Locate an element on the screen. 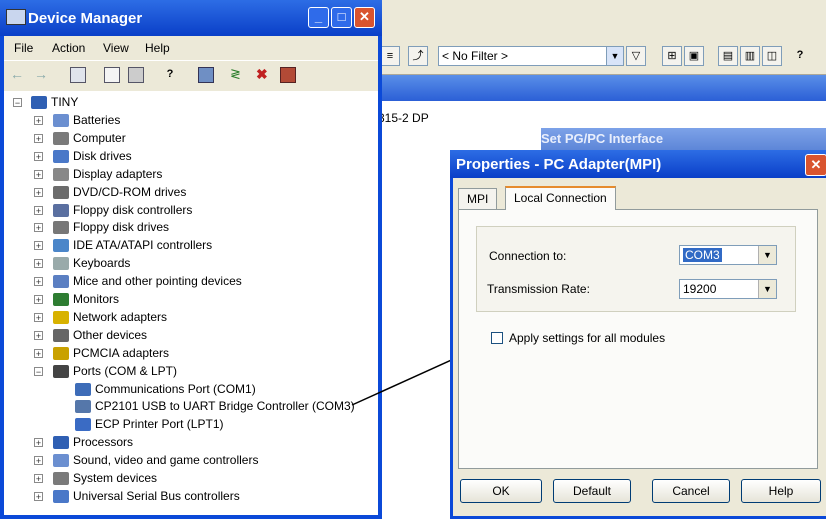  connection-to-dropdown: COM3 ▼ is located at coordinates (728, 255).